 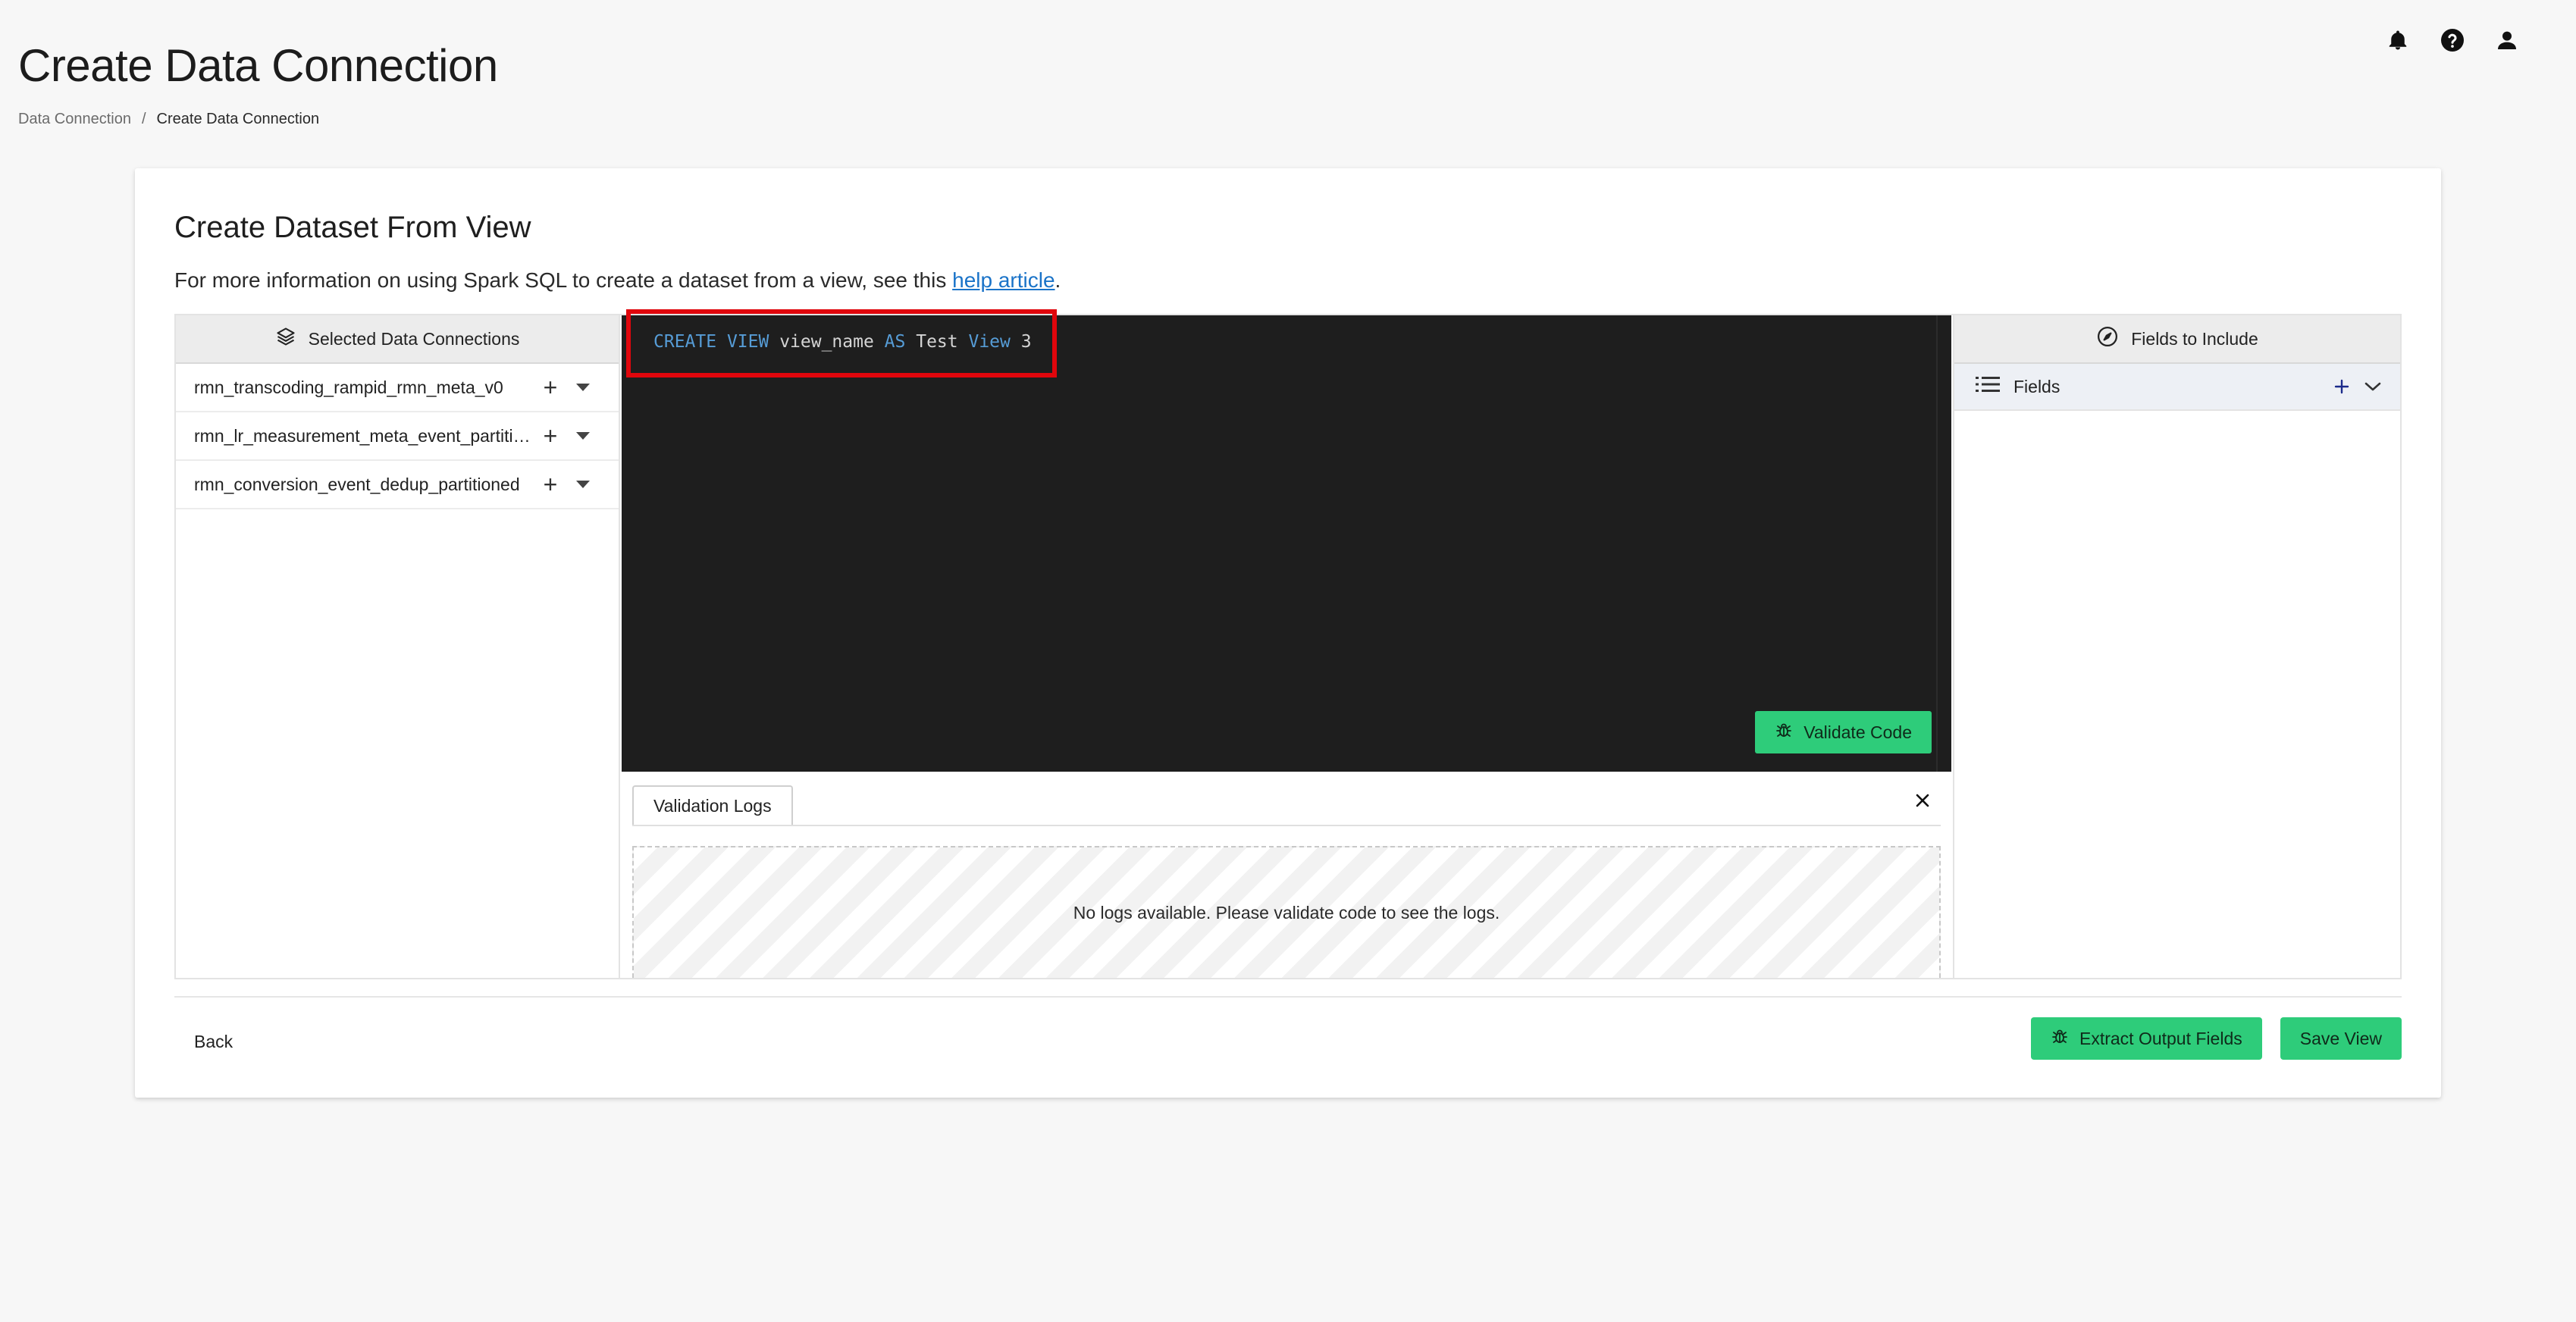 I want to click on code-keyword: CREATE, so click(x=685, y=342).